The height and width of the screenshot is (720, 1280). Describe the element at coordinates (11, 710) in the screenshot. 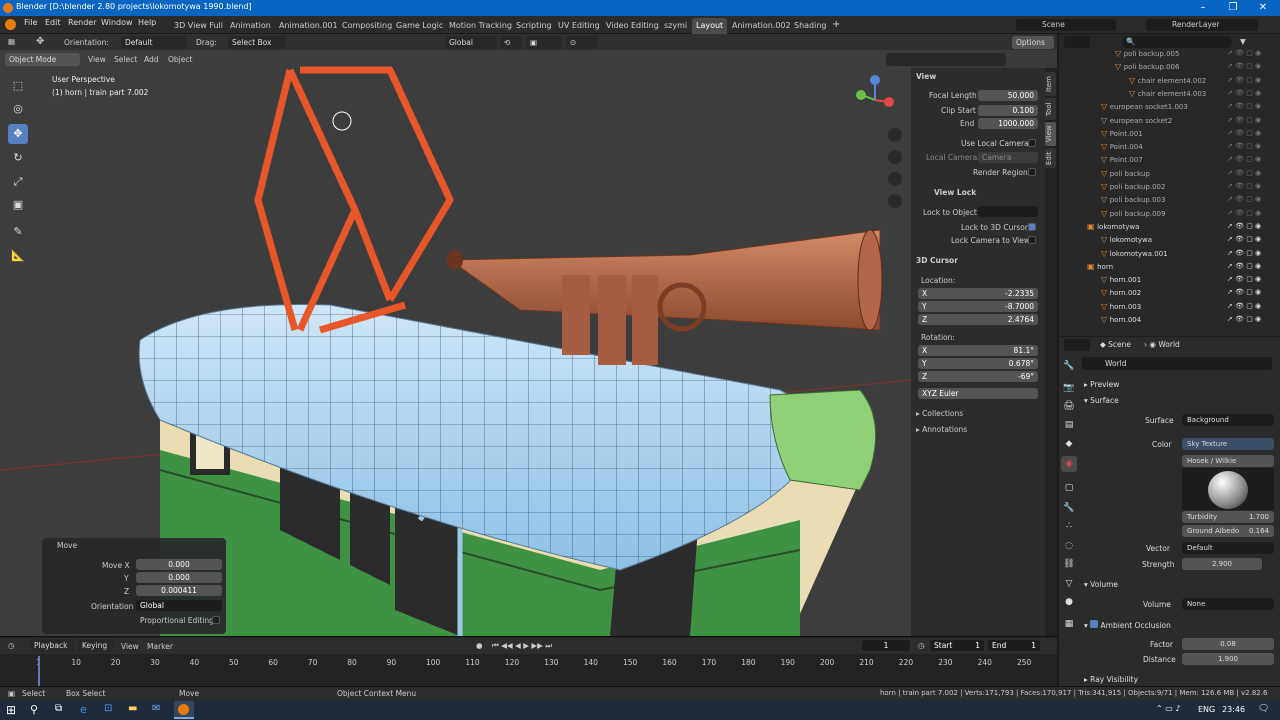

I see `start-menu-icon: ⊞` at that location.